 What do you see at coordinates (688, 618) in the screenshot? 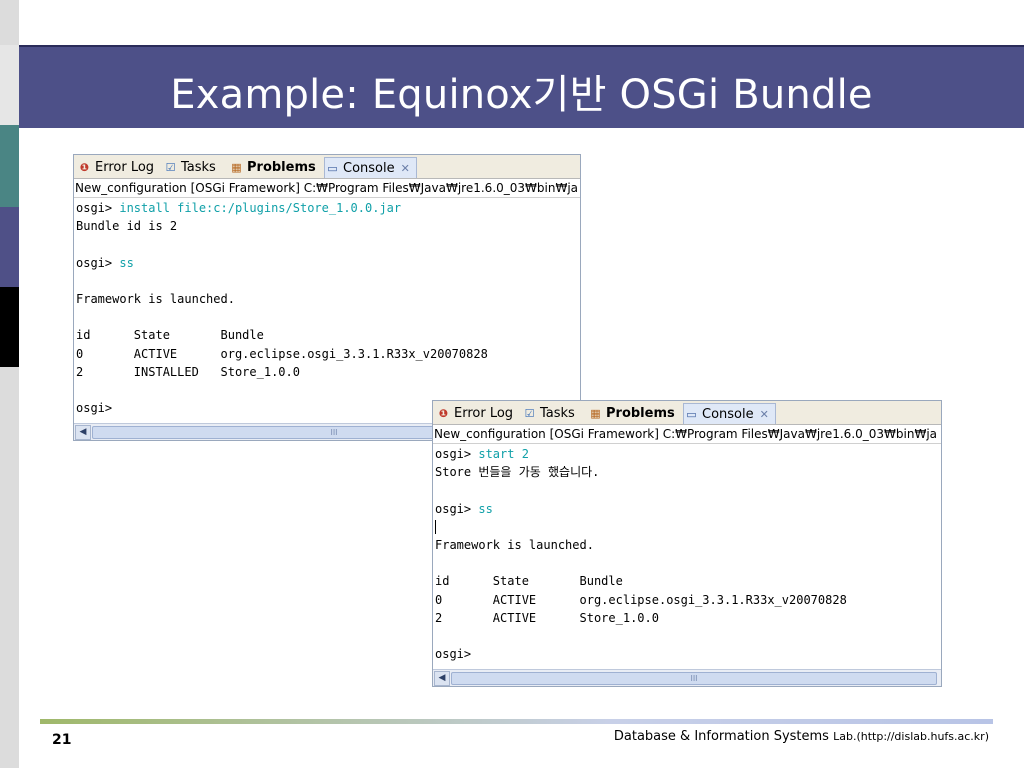
I see `console-line: 2 ACTIVE Store_1.0.0` at bounding box center [688, 618].